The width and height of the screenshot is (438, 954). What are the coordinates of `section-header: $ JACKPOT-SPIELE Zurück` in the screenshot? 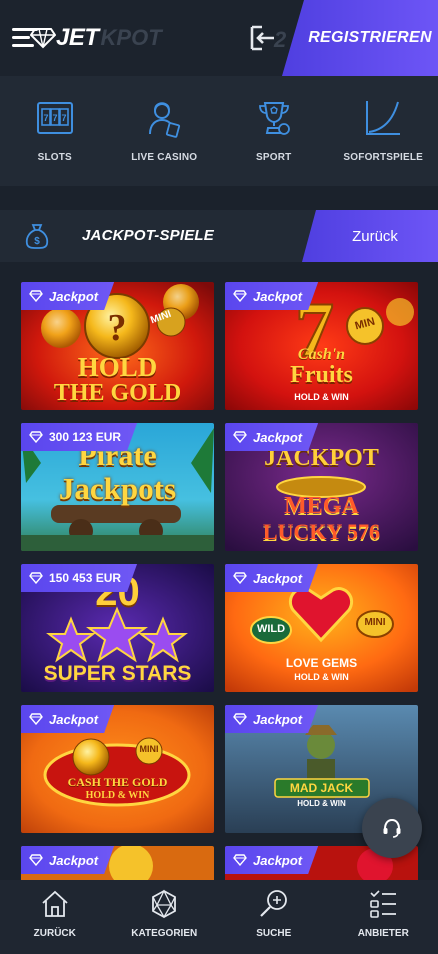 It's located at (219, 236).